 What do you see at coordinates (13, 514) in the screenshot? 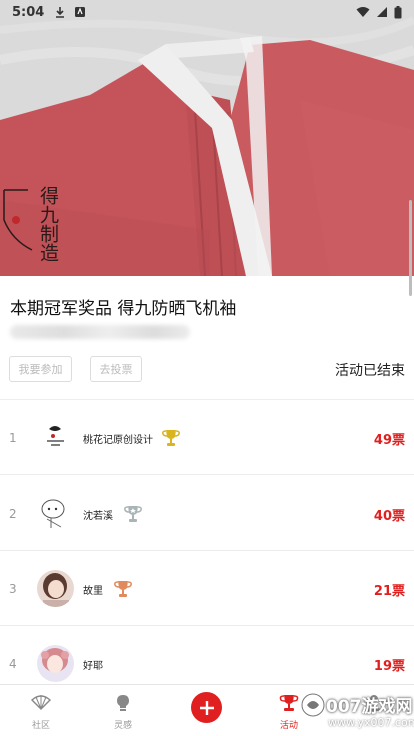
I see `rank-number: 2` at bounding box center [13, 514].